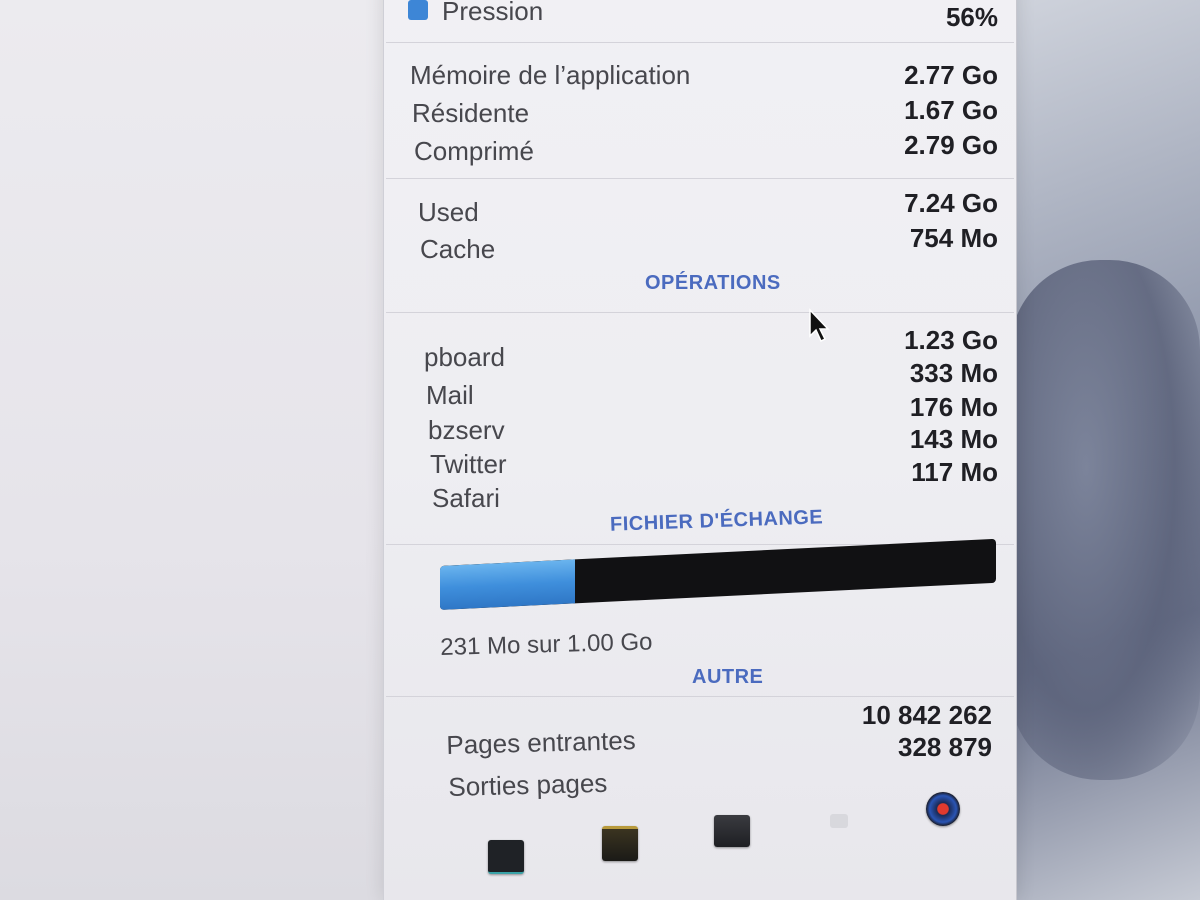 This screenshot has height=900, width=1200. I want to click on memory-resident-label: Résidente, so click(471, 113).